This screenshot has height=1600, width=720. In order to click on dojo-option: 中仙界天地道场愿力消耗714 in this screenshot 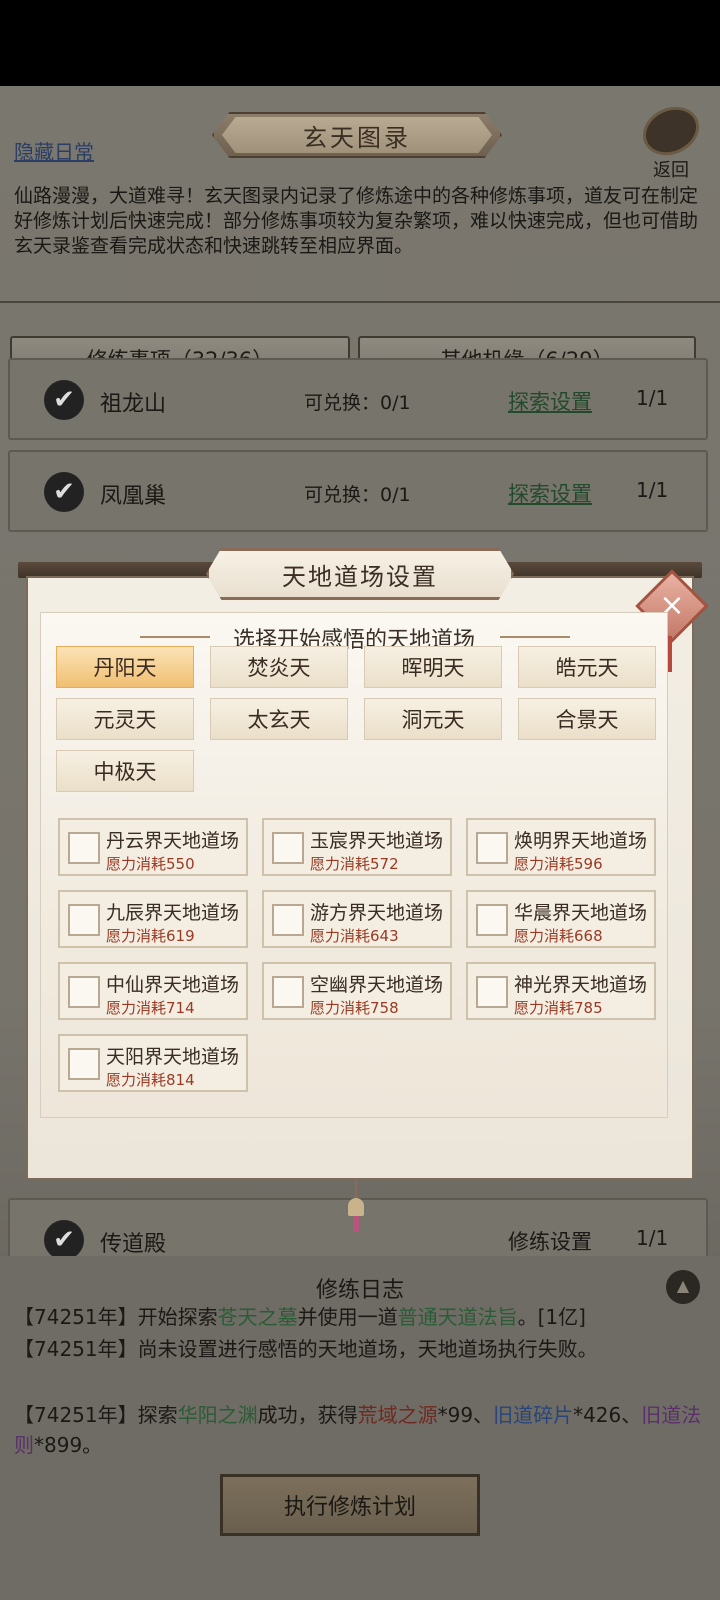, I will do `click(153, 991)`.